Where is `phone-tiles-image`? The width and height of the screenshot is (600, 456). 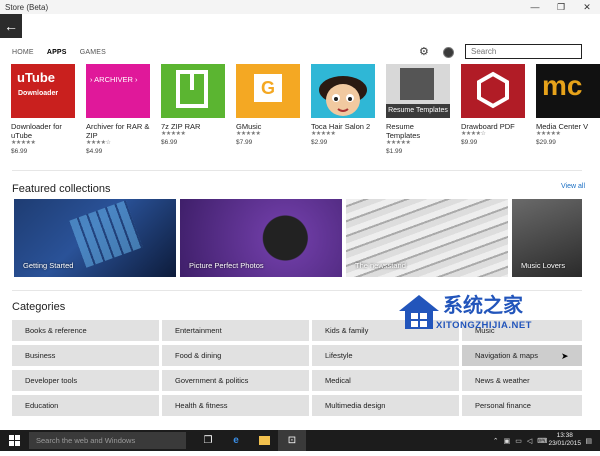 phone-tiles-image is located at coordinates (106, 234).